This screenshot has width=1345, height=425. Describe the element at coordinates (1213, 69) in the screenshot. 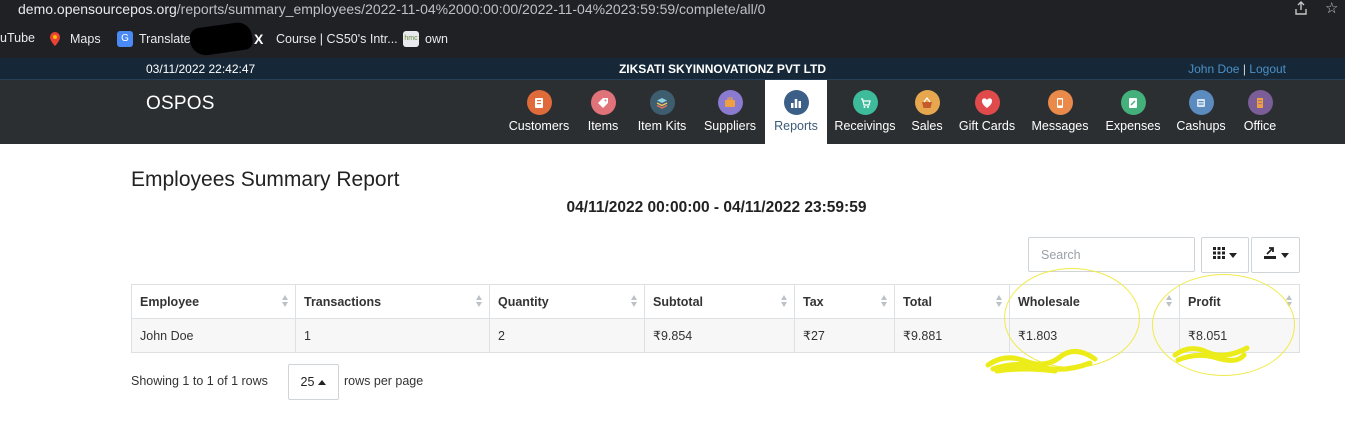

I see `user-name-link: John Doe` at that location.